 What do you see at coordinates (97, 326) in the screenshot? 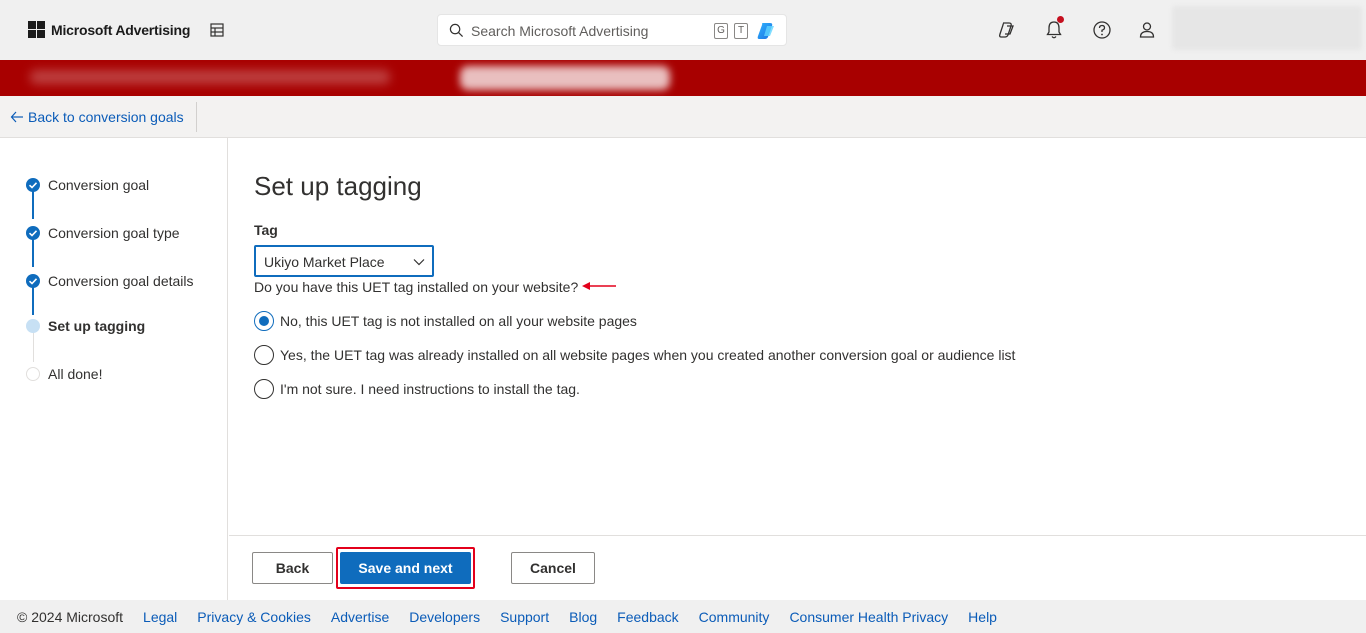
I see `step-label: Set up tagging` at bounding box center [97, 326].